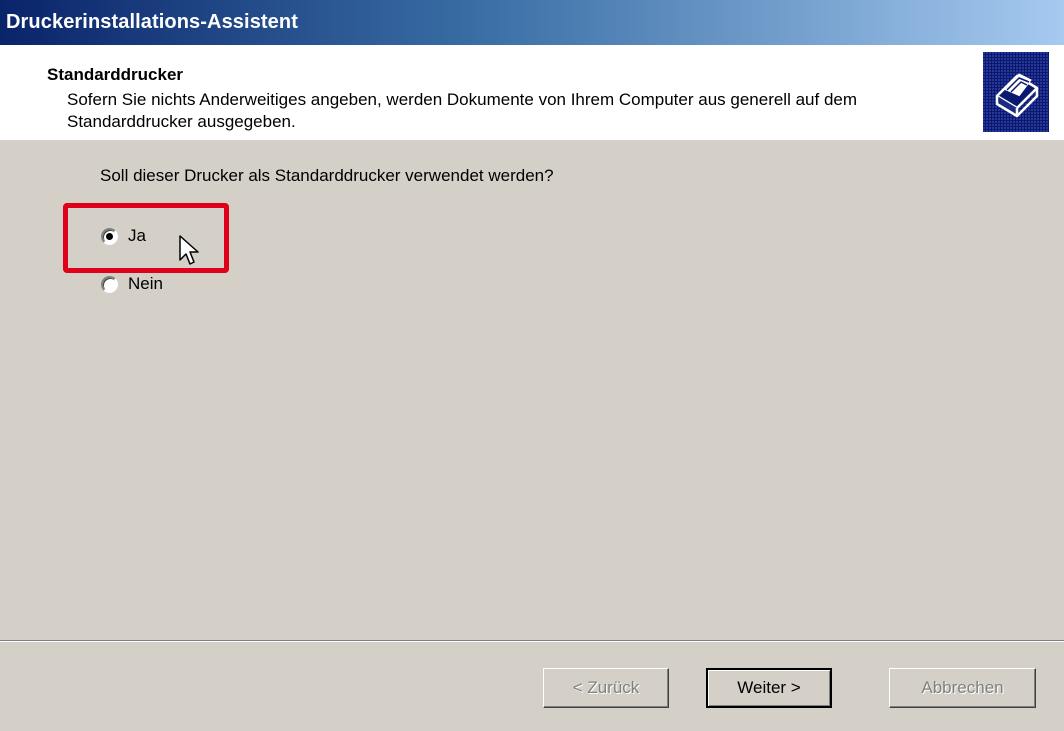 This screenshot has height=731, width=1064. What do you see at coordinates (115, 74) in the screenshot?
I see `page-title: Standarddrucker` at bounding box center [115, 74].